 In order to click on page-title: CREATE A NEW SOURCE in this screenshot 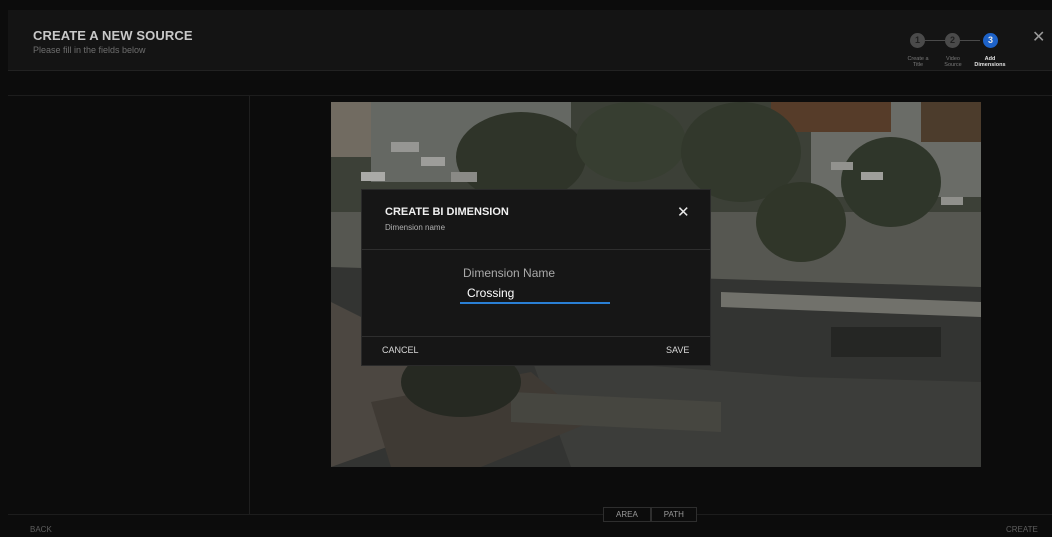, I will do `click(113, 35)`.